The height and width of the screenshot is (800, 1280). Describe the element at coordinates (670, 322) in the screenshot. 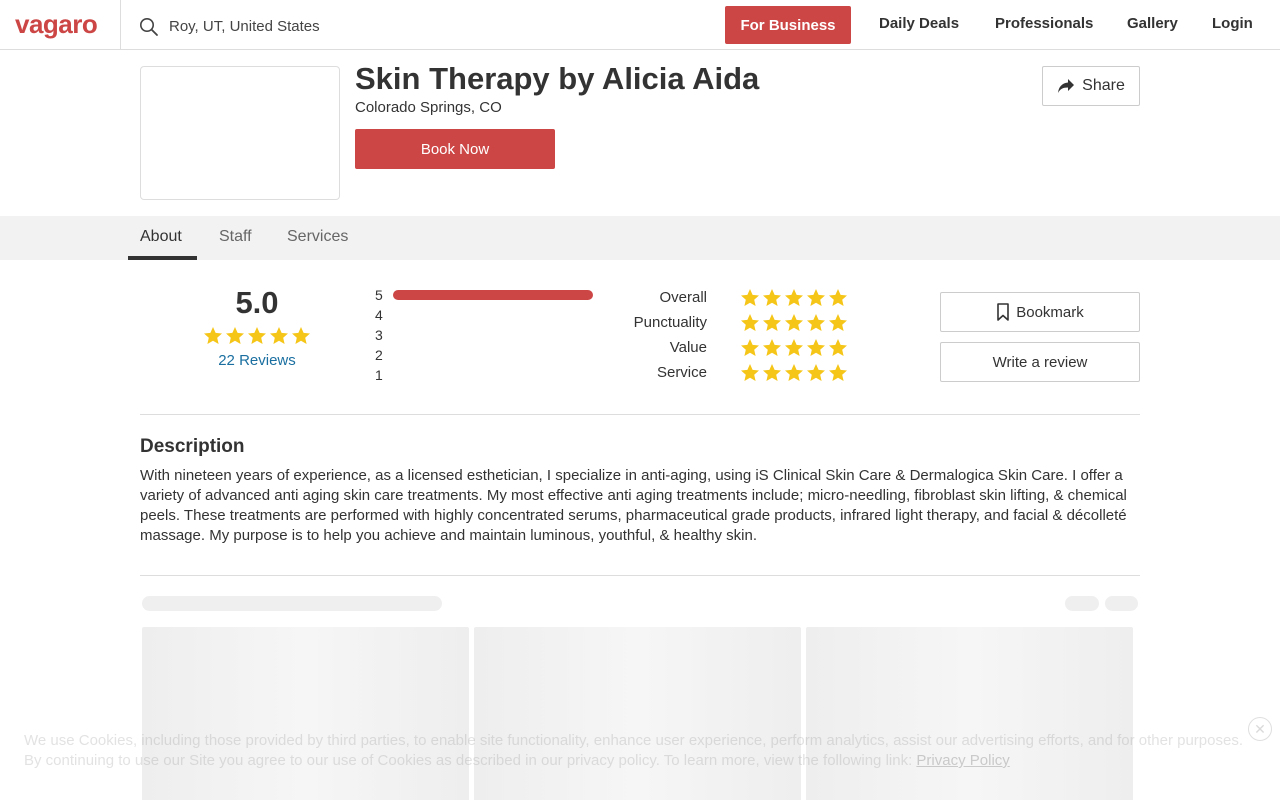

I see `category-label: Punctuality` at that location.